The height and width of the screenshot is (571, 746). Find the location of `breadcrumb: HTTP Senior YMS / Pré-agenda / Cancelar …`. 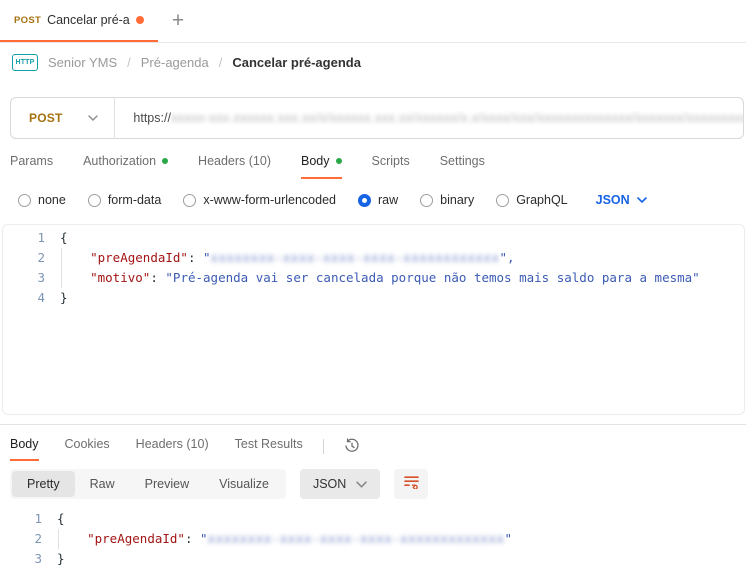

breadcrumb: HTTP Senior YMS / Pré-agenda / Cancelar … is located at coordinates (373, 62).